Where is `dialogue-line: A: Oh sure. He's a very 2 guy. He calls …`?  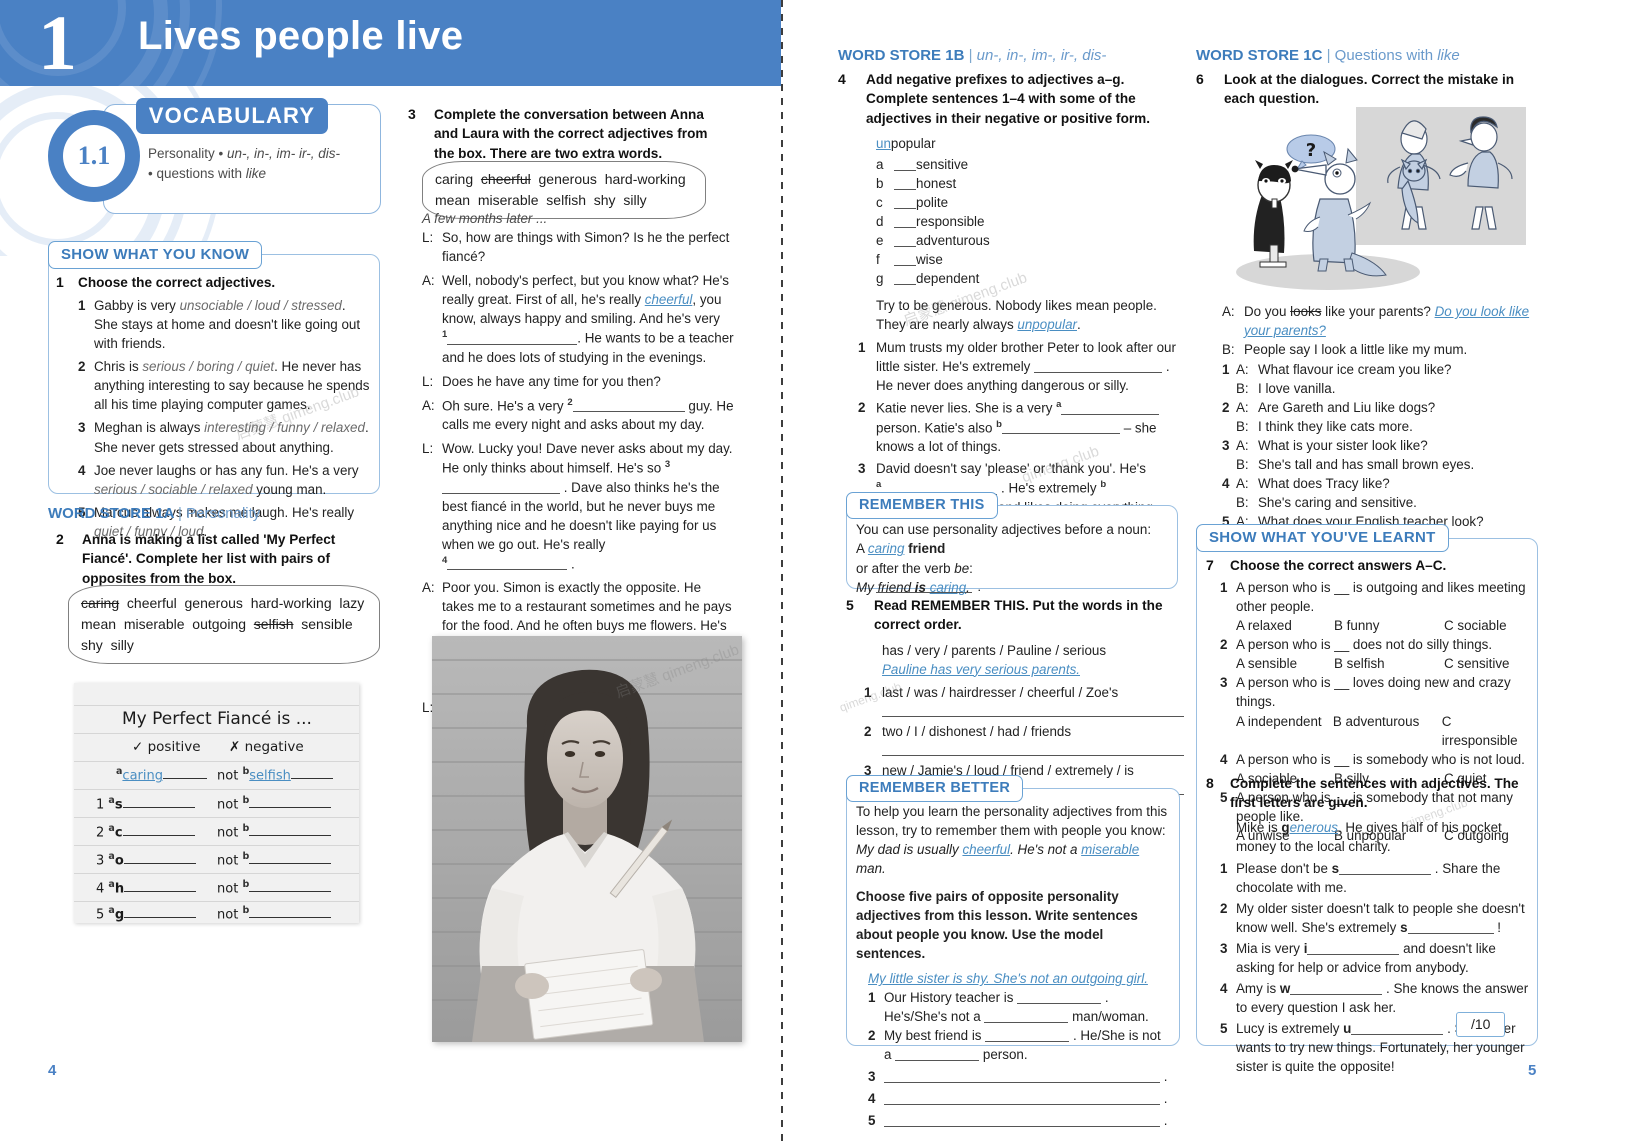
dialogue-line: A: Oh sure. He's a very 2 guy. He calls … is located at coordinates (578, 415).